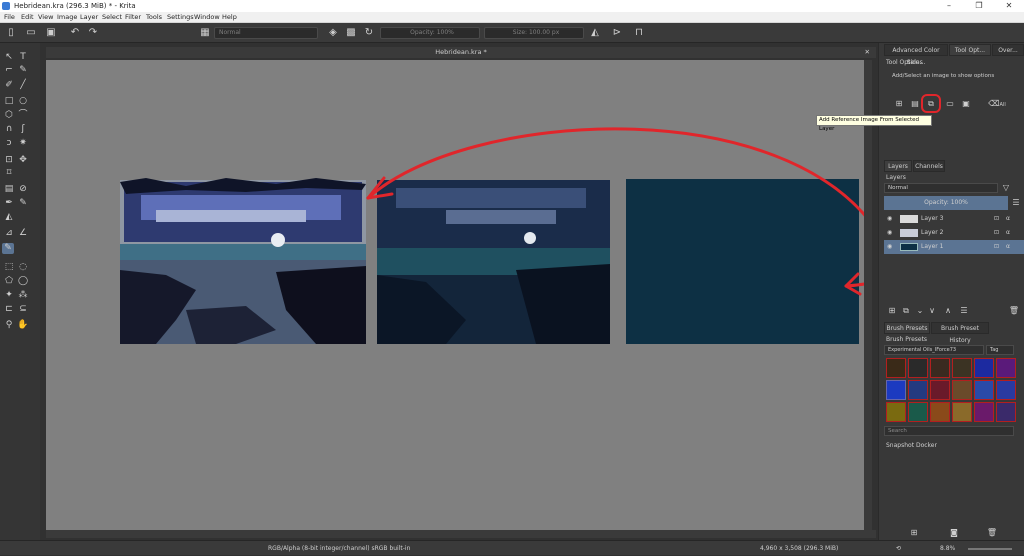 The width and height of the screenshot is (1024, 556). I want to click on brush-tag-button: Tag, so click(1000, 350).